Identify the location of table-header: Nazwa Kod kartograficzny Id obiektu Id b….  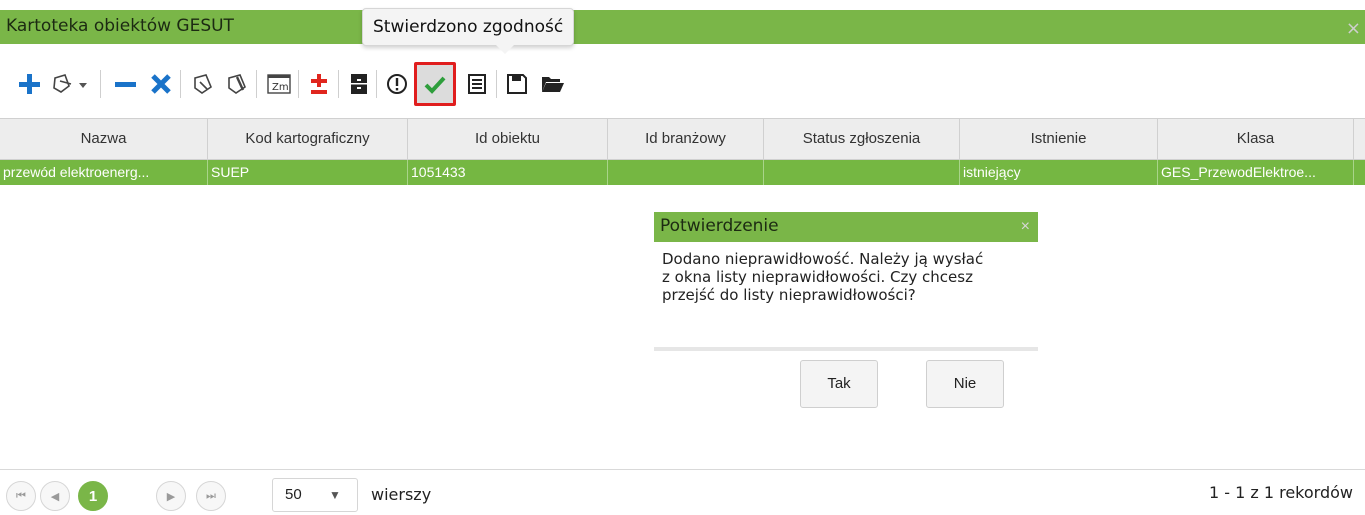
(682, 139).